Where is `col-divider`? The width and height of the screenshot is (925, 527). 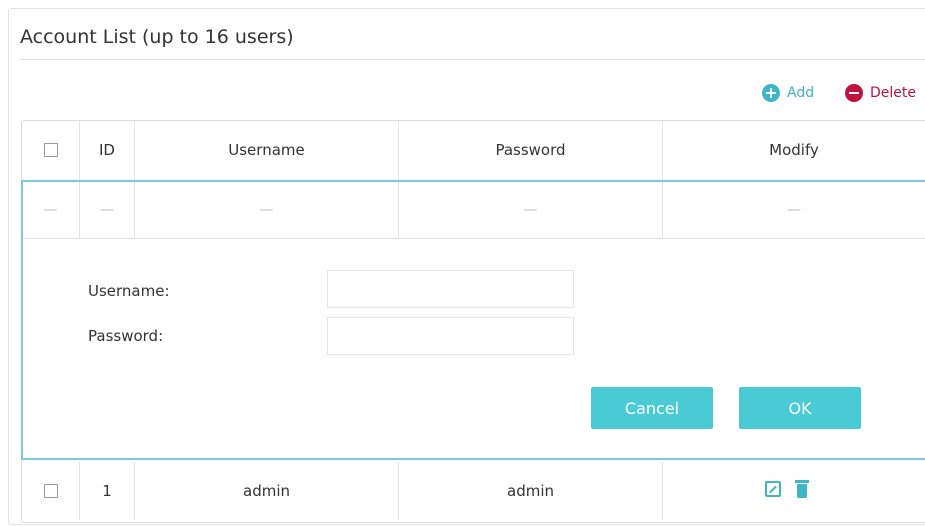
col-divider is located at coordinates (662, 491).